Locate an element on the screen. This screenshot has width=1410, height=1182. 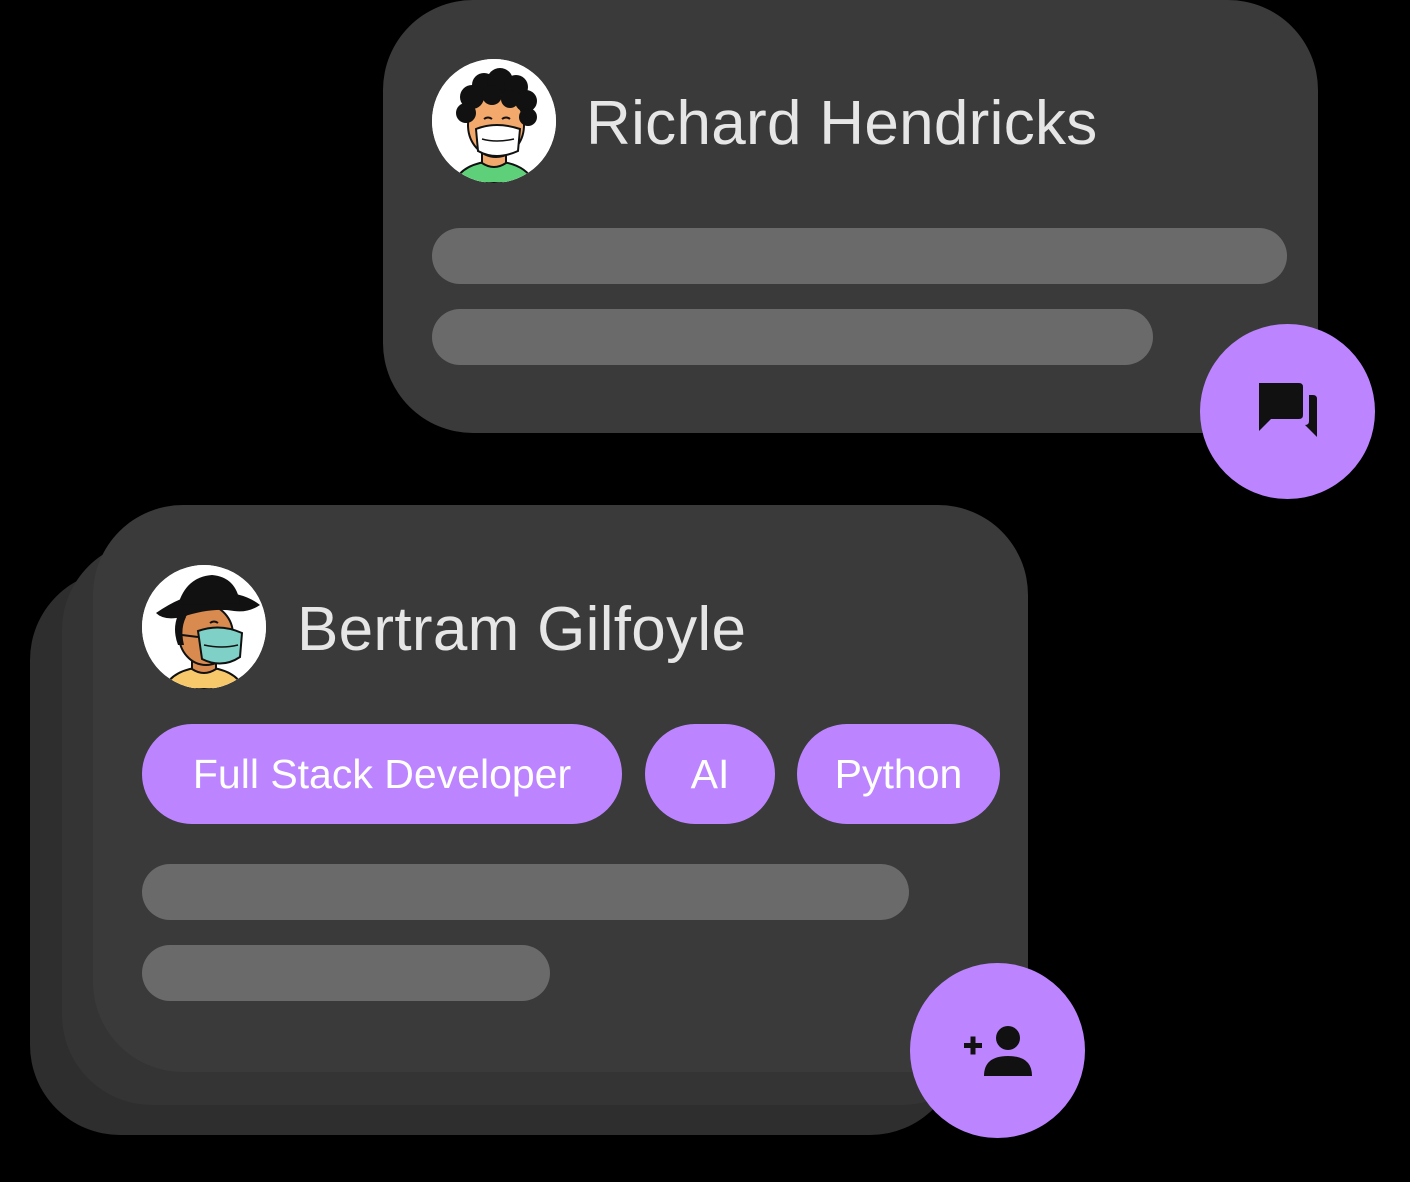
skill-tag: Python is located at coordinates (898, 774).